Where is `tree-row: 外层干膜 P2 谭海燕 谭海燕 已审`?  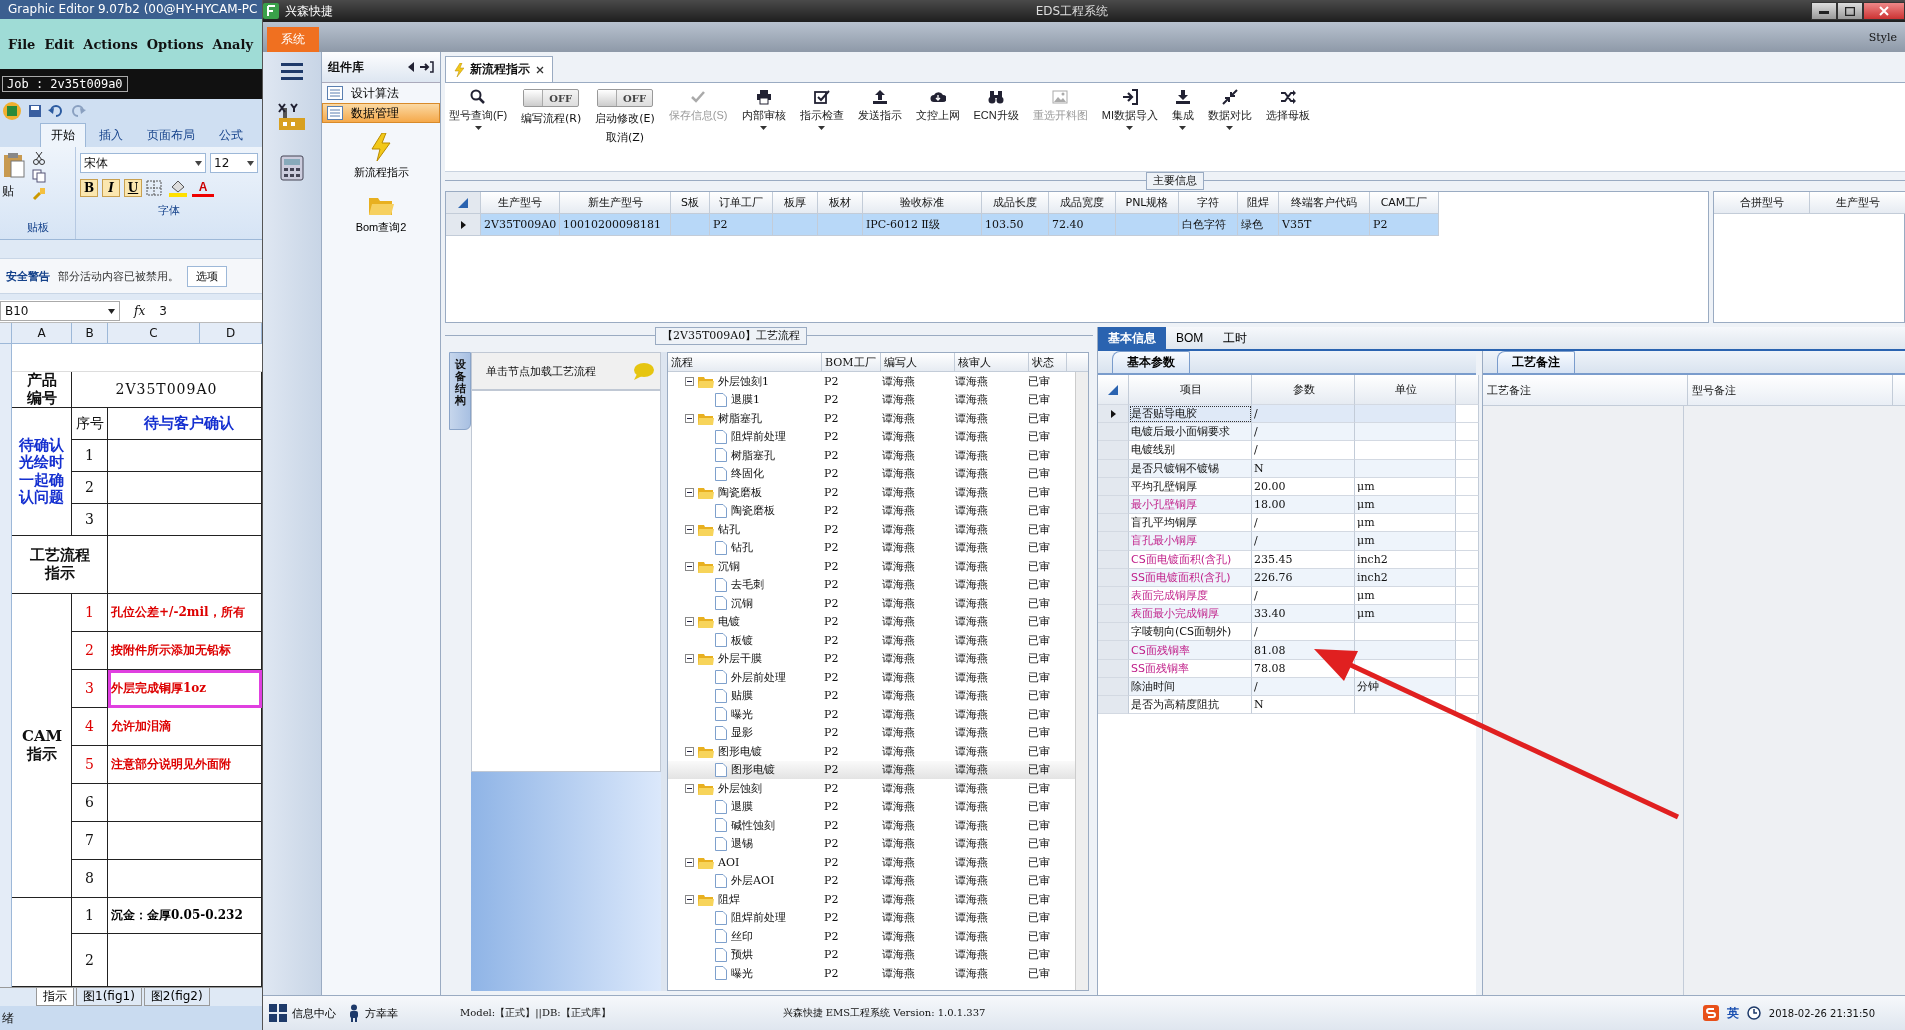
tree-row: 外层干膜 P2 谭海燕 谭海燕 已审 is located at coordinates (871, 658).